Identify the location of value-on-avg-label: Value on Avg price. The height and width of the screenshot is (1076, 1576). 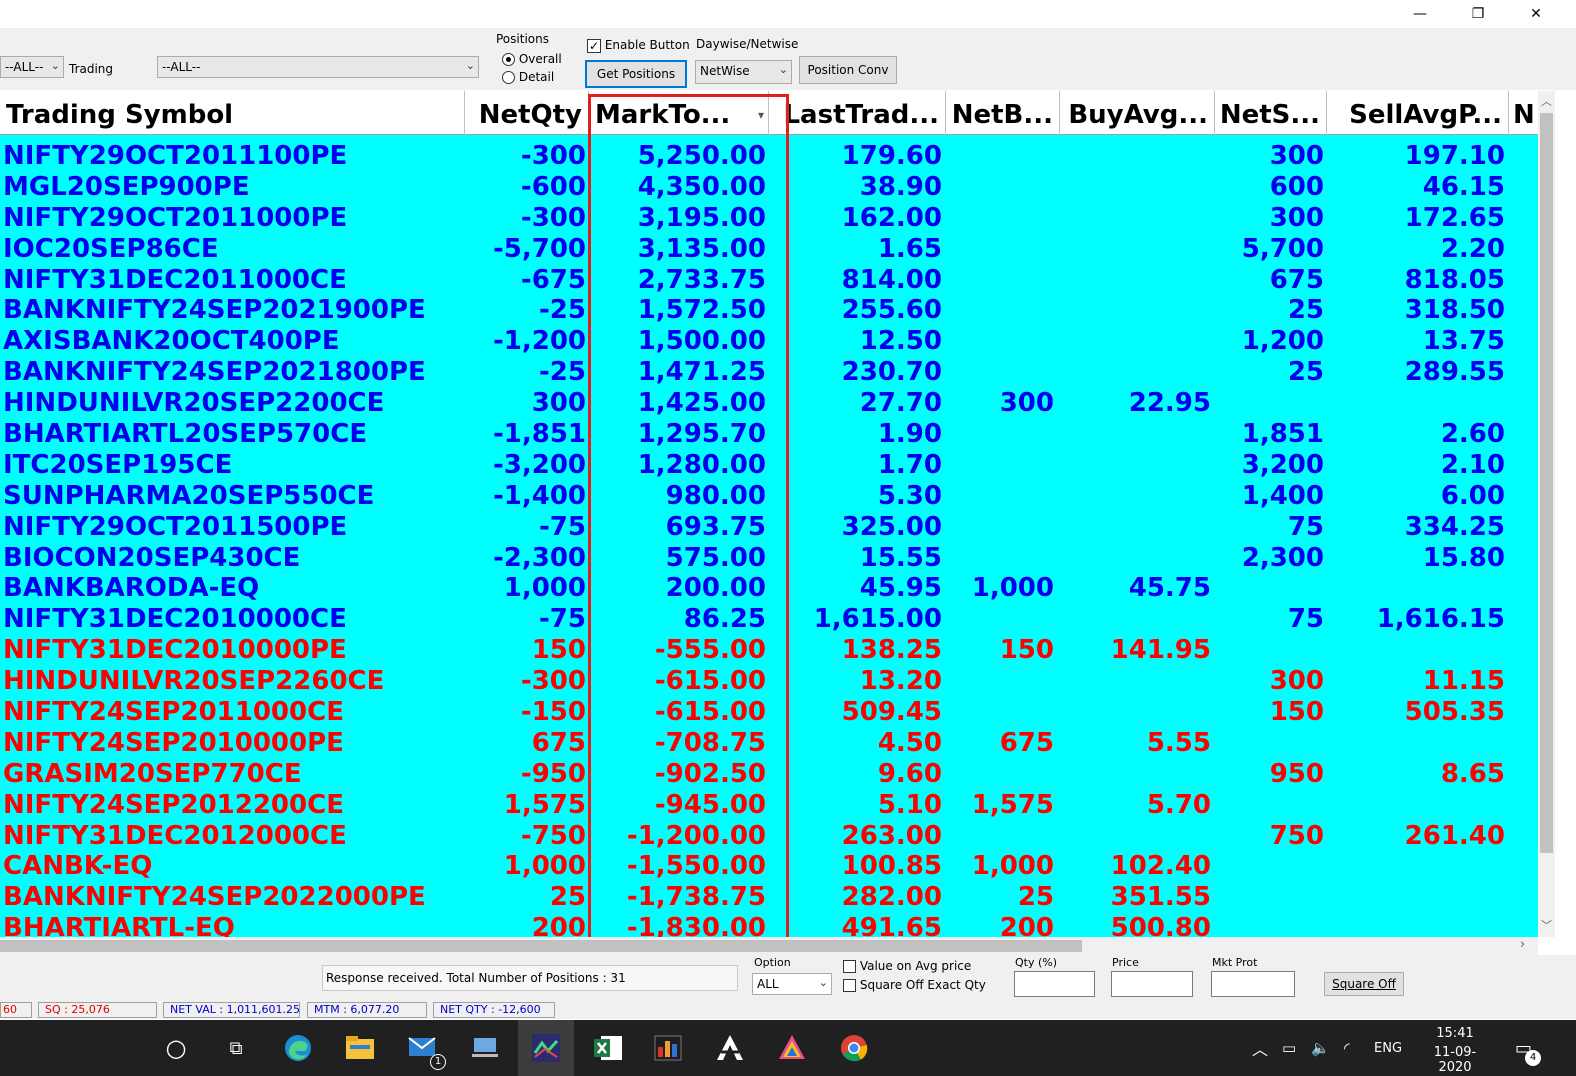
(915, 966).